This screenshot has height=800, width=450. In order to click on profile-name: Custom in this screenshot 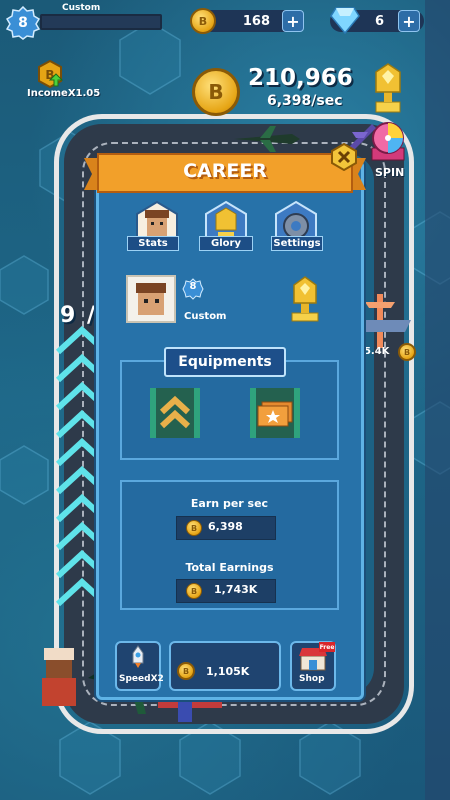, I will do `click(205, 316)`.